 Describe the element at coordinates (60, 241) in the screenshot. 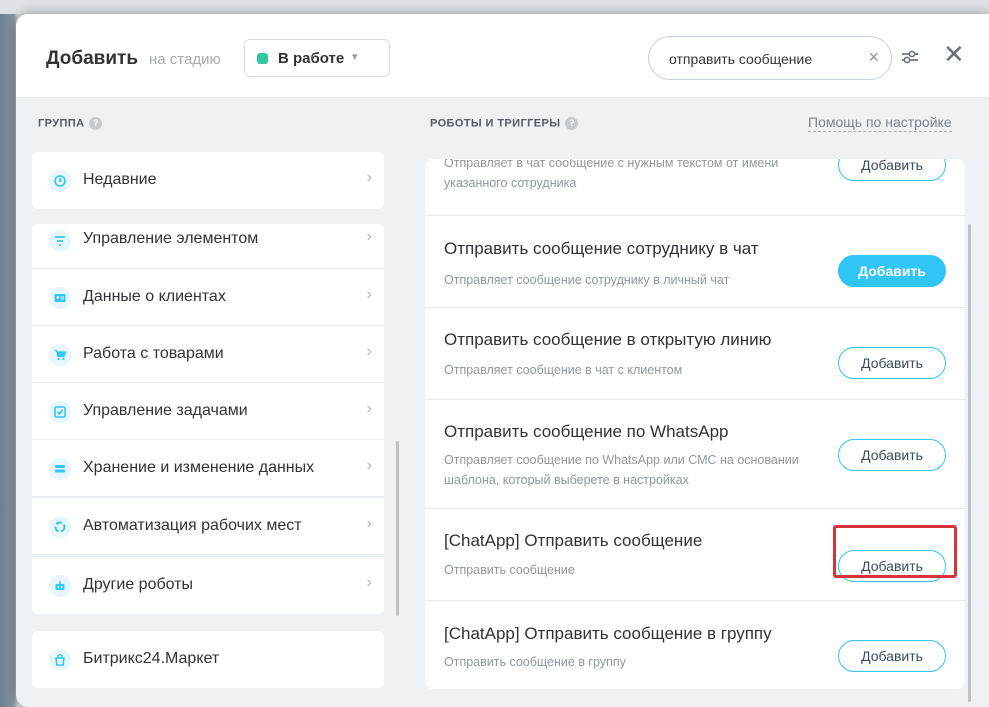

I see `filter-icon` at that location.